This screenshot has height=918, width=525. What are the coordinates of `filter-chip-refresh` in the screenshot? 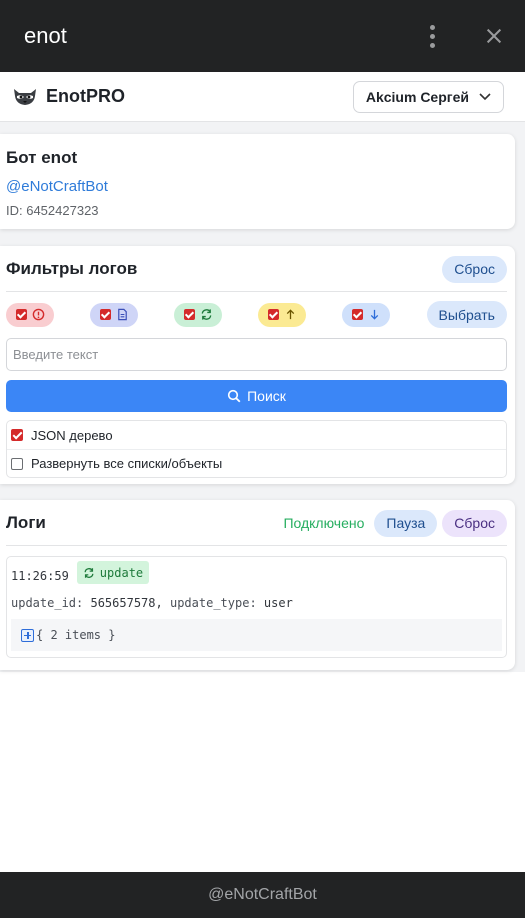 It's located at (198, 314).